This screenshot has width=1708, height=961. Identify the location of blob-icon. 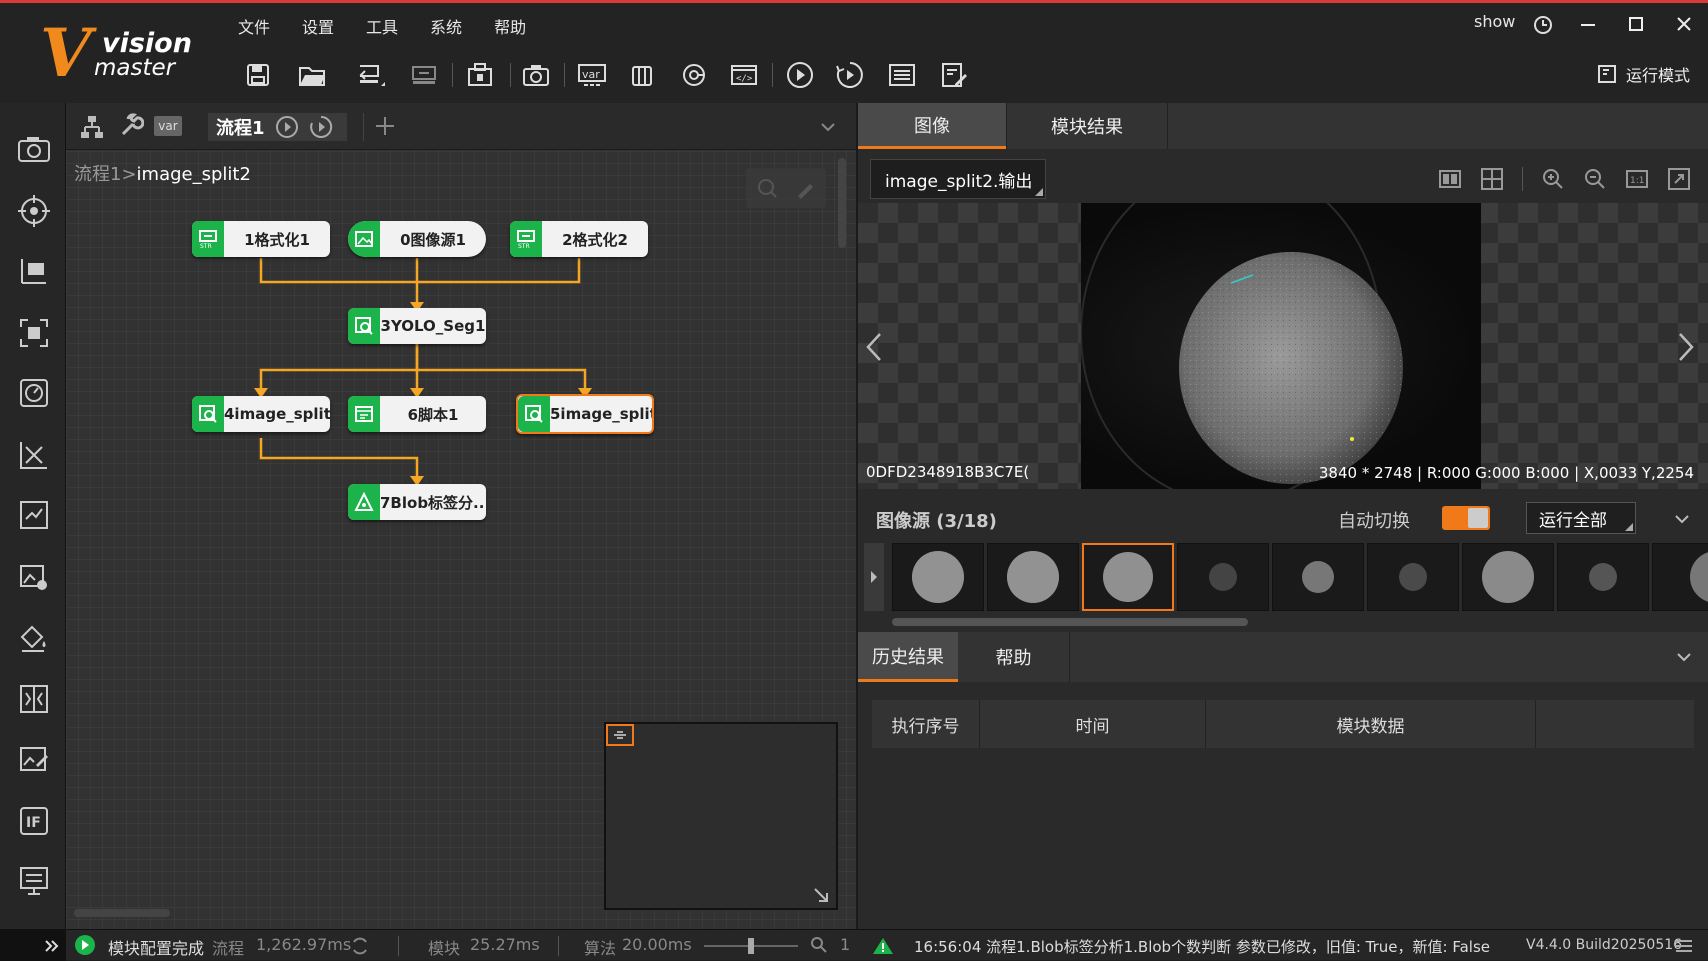
(364, 502).